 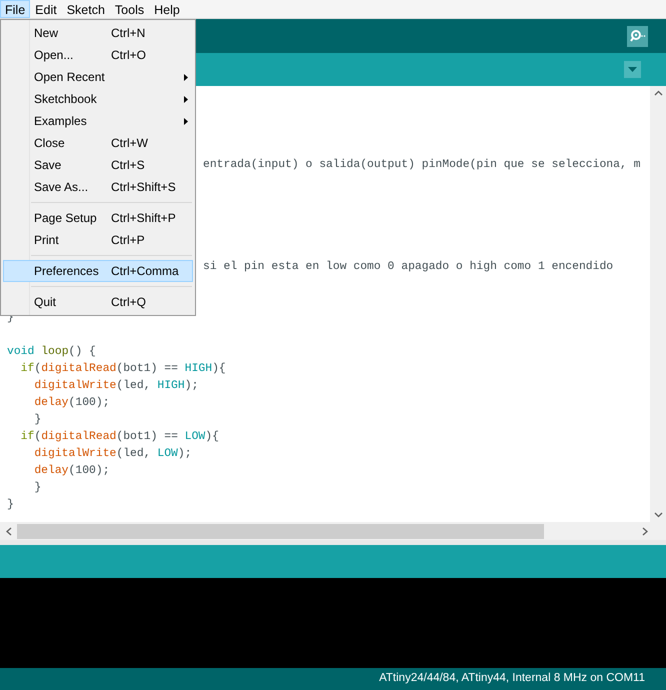 I want to click on scroll-left-icon, so click(x=9, y=531).